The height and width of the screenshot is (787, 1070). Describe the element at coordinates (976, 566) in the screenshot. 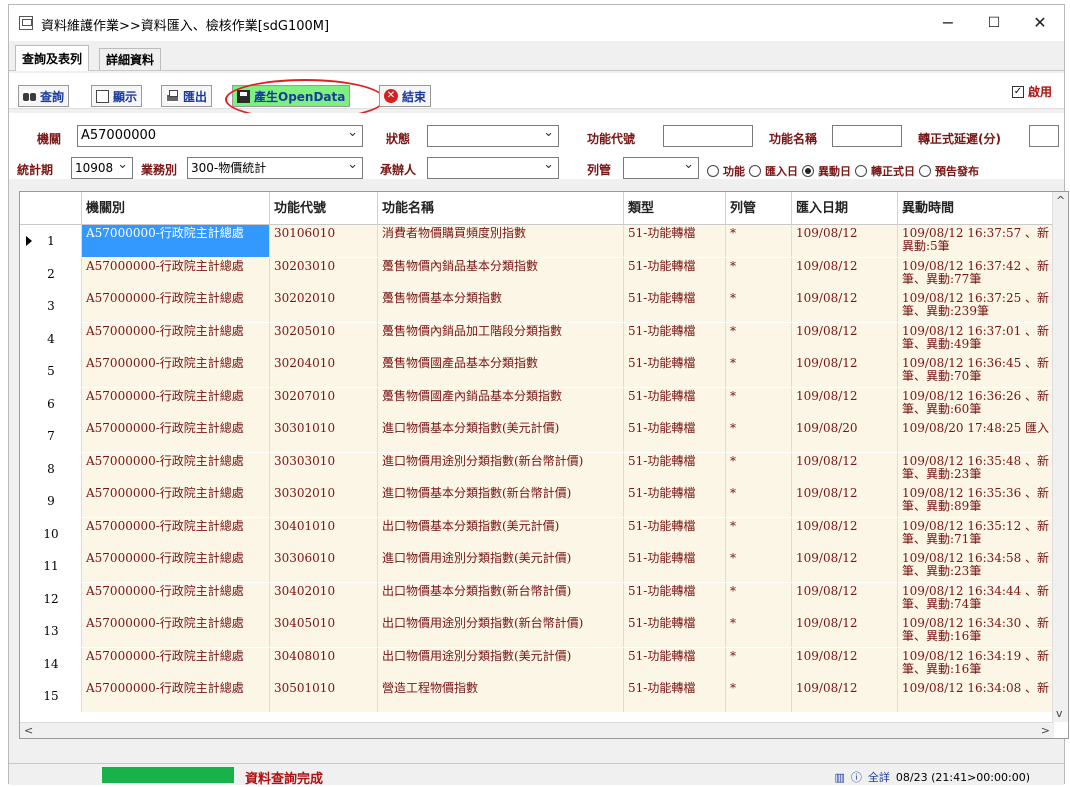

I see `cell-modify-time: 109/08/12 16:34:58 、新筆、異動:23筆` at that location.